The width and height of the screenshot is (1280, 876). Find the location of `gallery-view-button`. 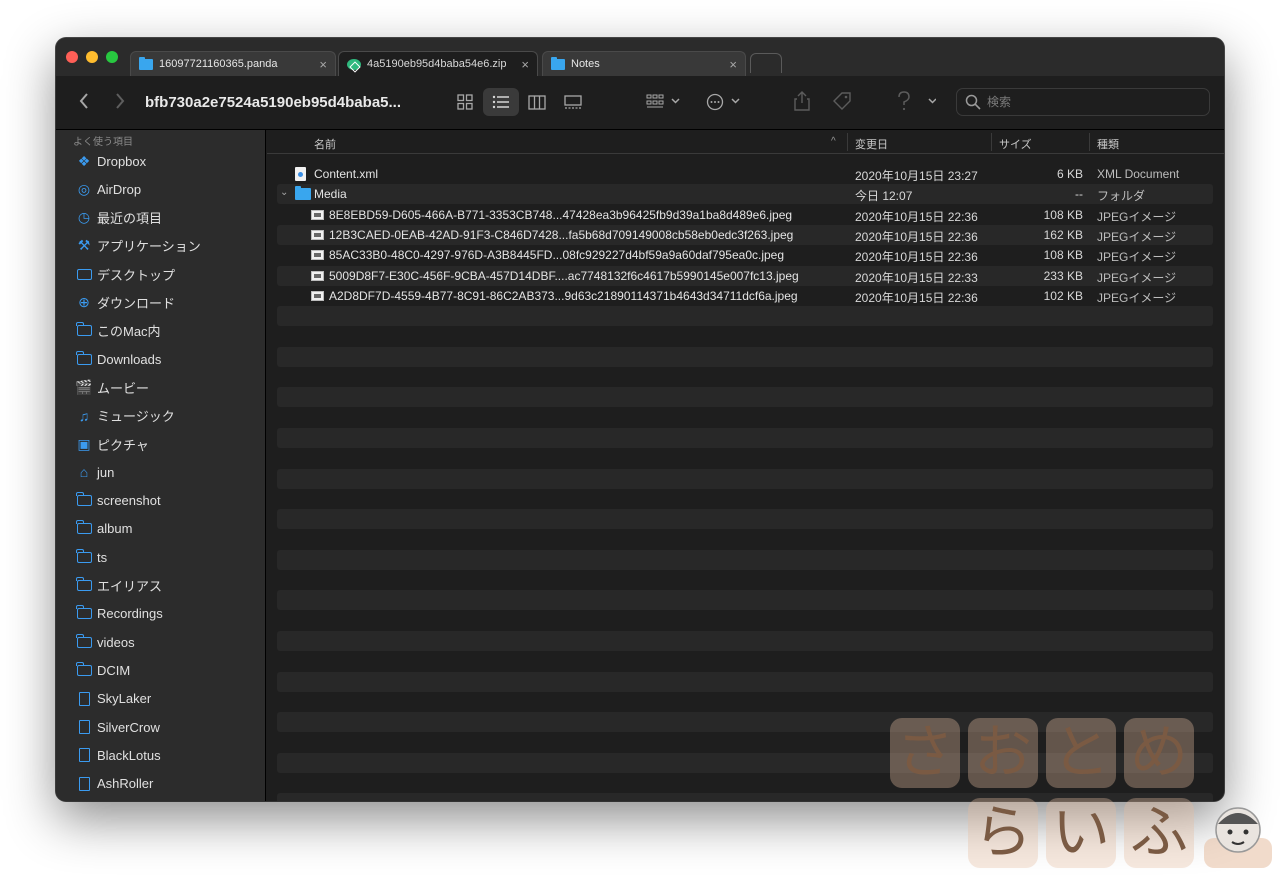

gallery-view-button is located at coordinates (573, 102).